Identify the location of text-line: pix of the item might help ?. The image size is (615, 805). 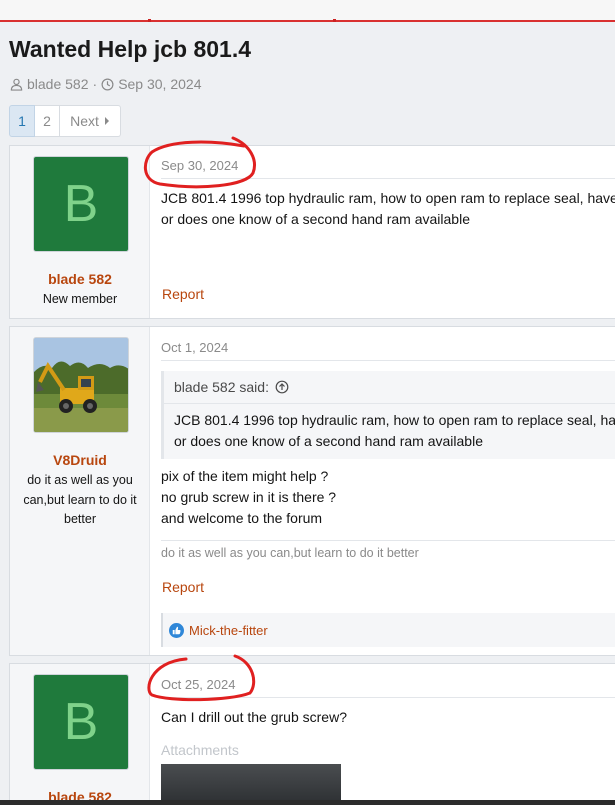
(245, 476).